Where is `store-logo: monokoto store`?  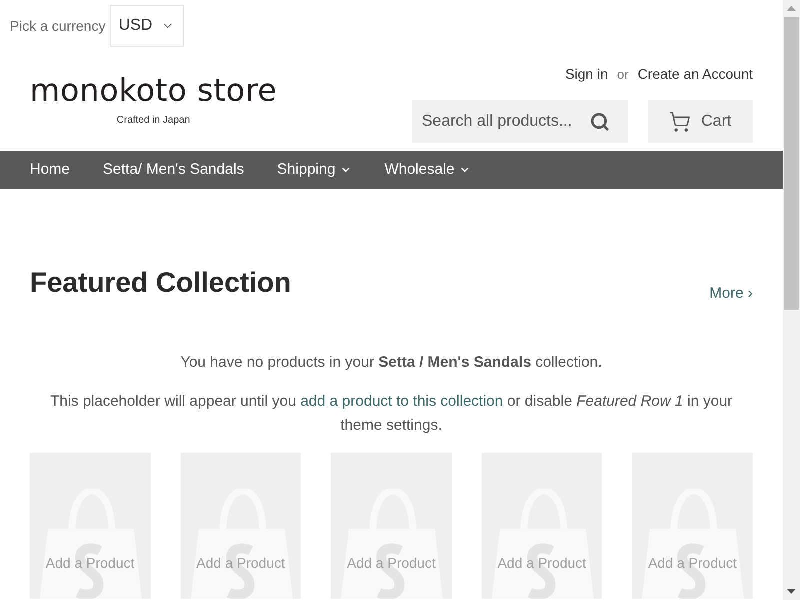
store-logo: monokoto store is located at coordinates (154, 91).